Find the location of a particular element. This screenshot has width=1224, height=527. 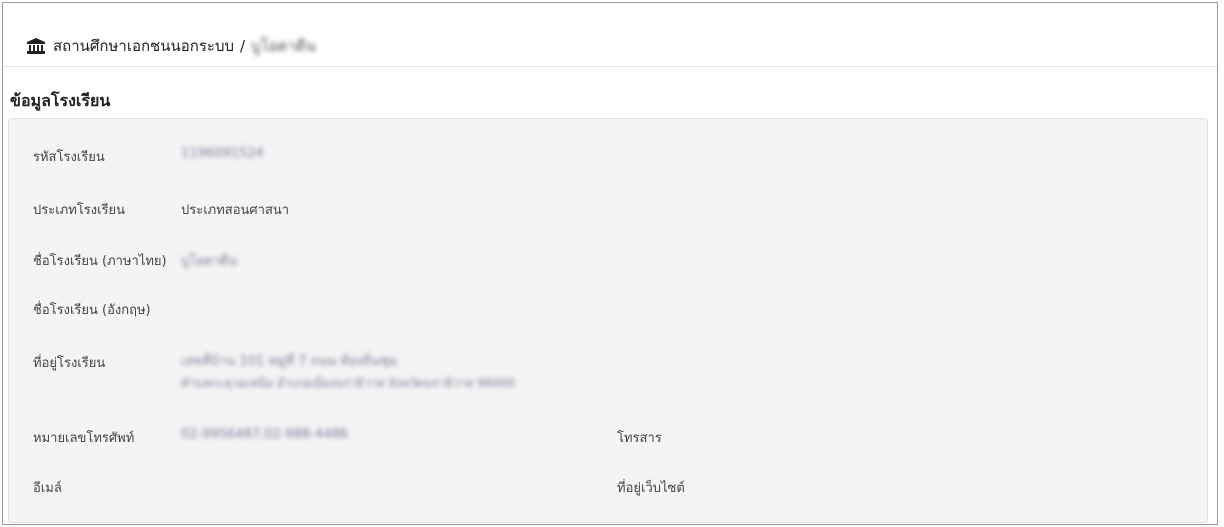

name-th-value: บูโอตาดีน is located at coordinates (209, 261).